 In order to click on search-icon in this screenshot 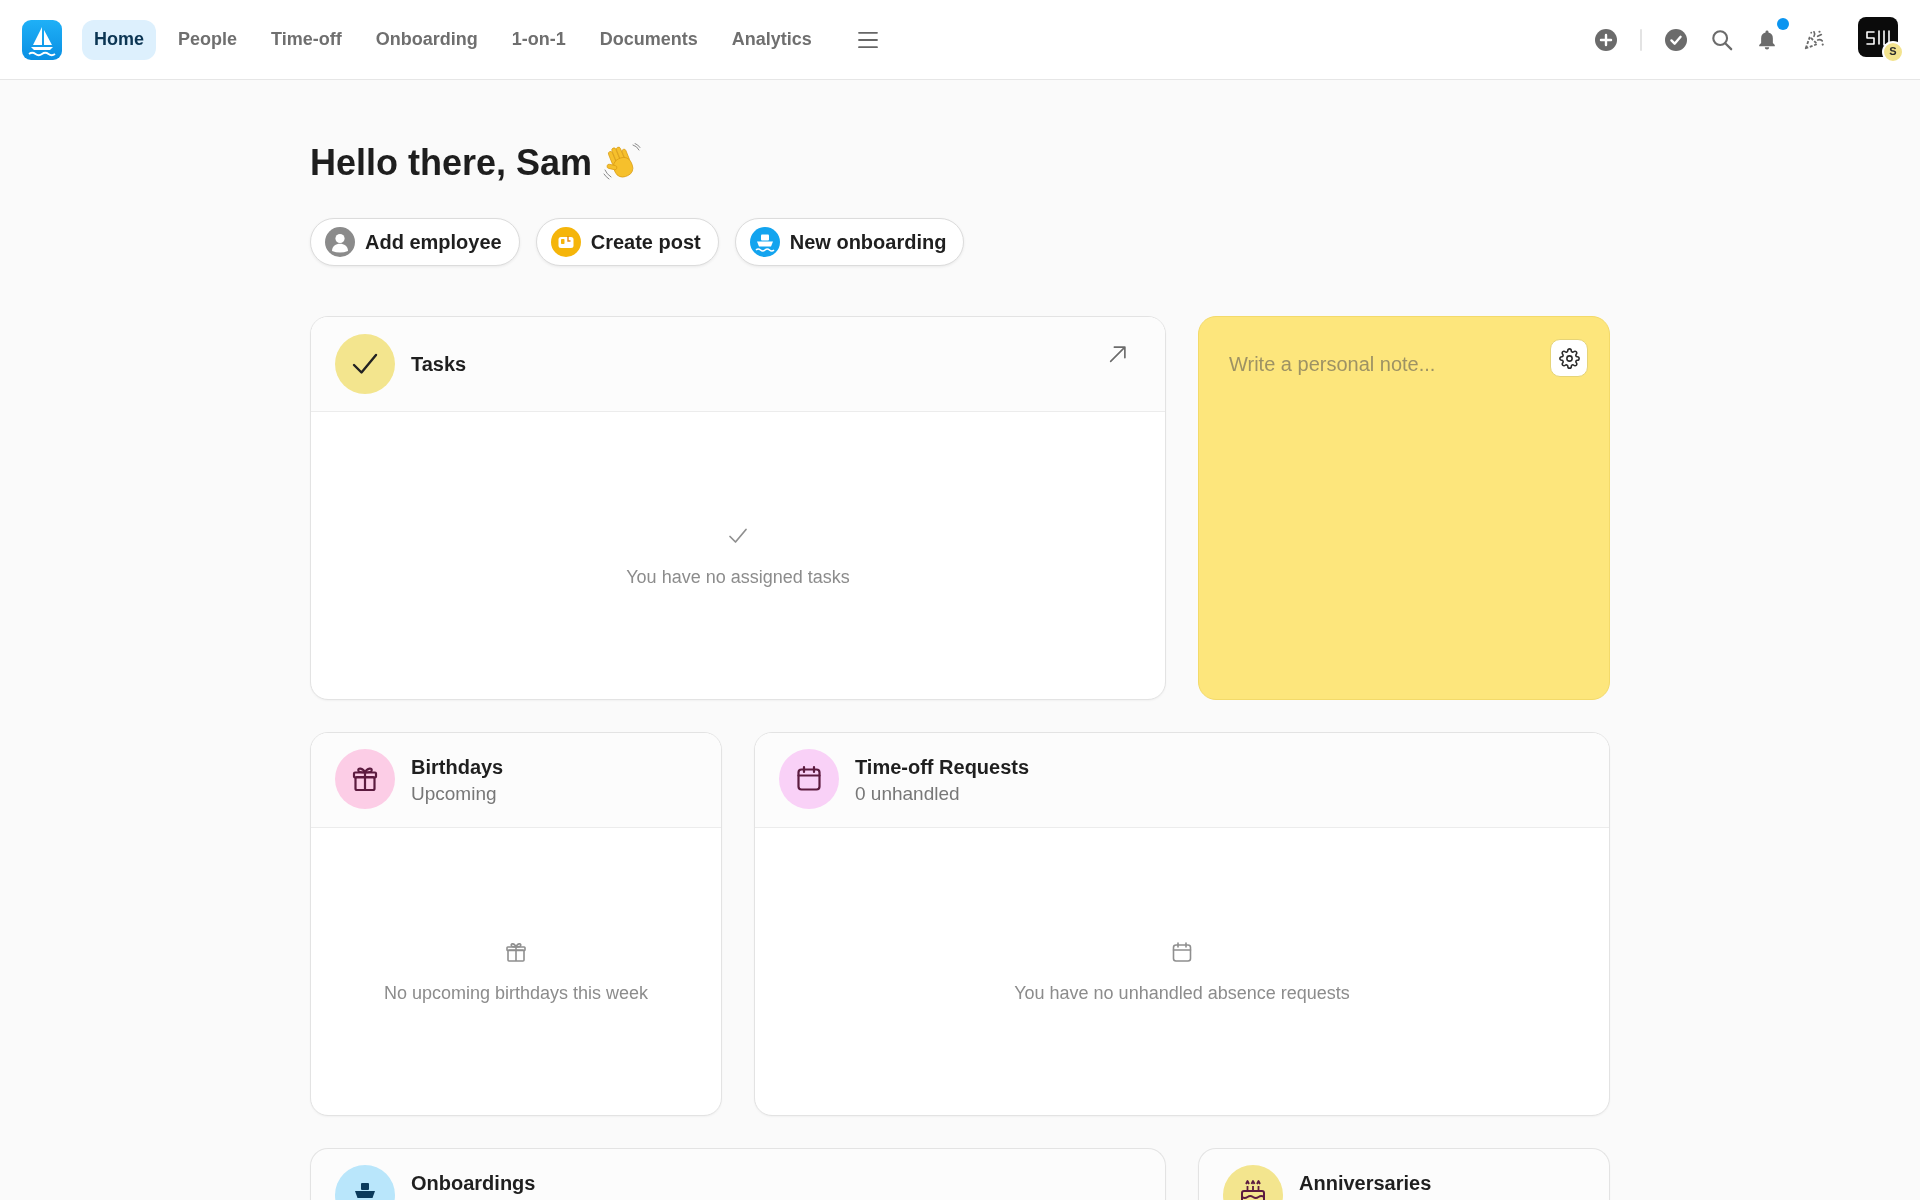, I will do `click(1722, 39)`.